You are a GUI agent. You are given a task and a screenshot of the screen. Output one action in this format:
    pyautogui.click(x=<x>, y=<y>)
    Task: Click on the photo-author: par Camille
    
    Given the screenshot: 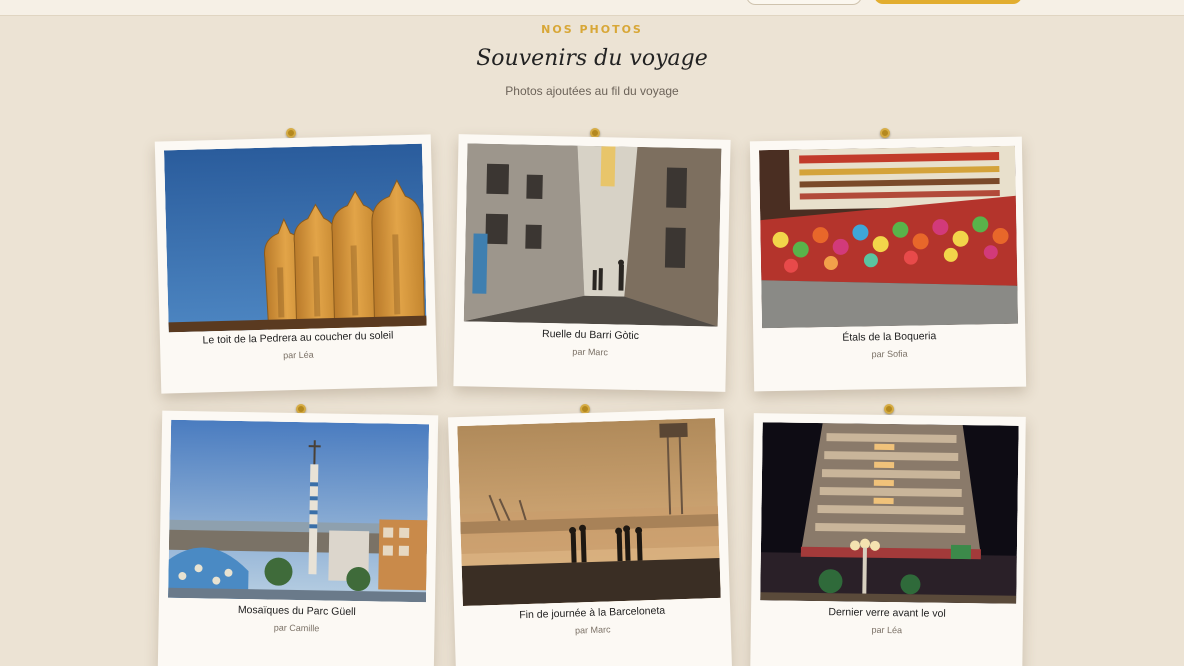 What is the action you would take?
    pyautogui.click(x=296, y=628)
    